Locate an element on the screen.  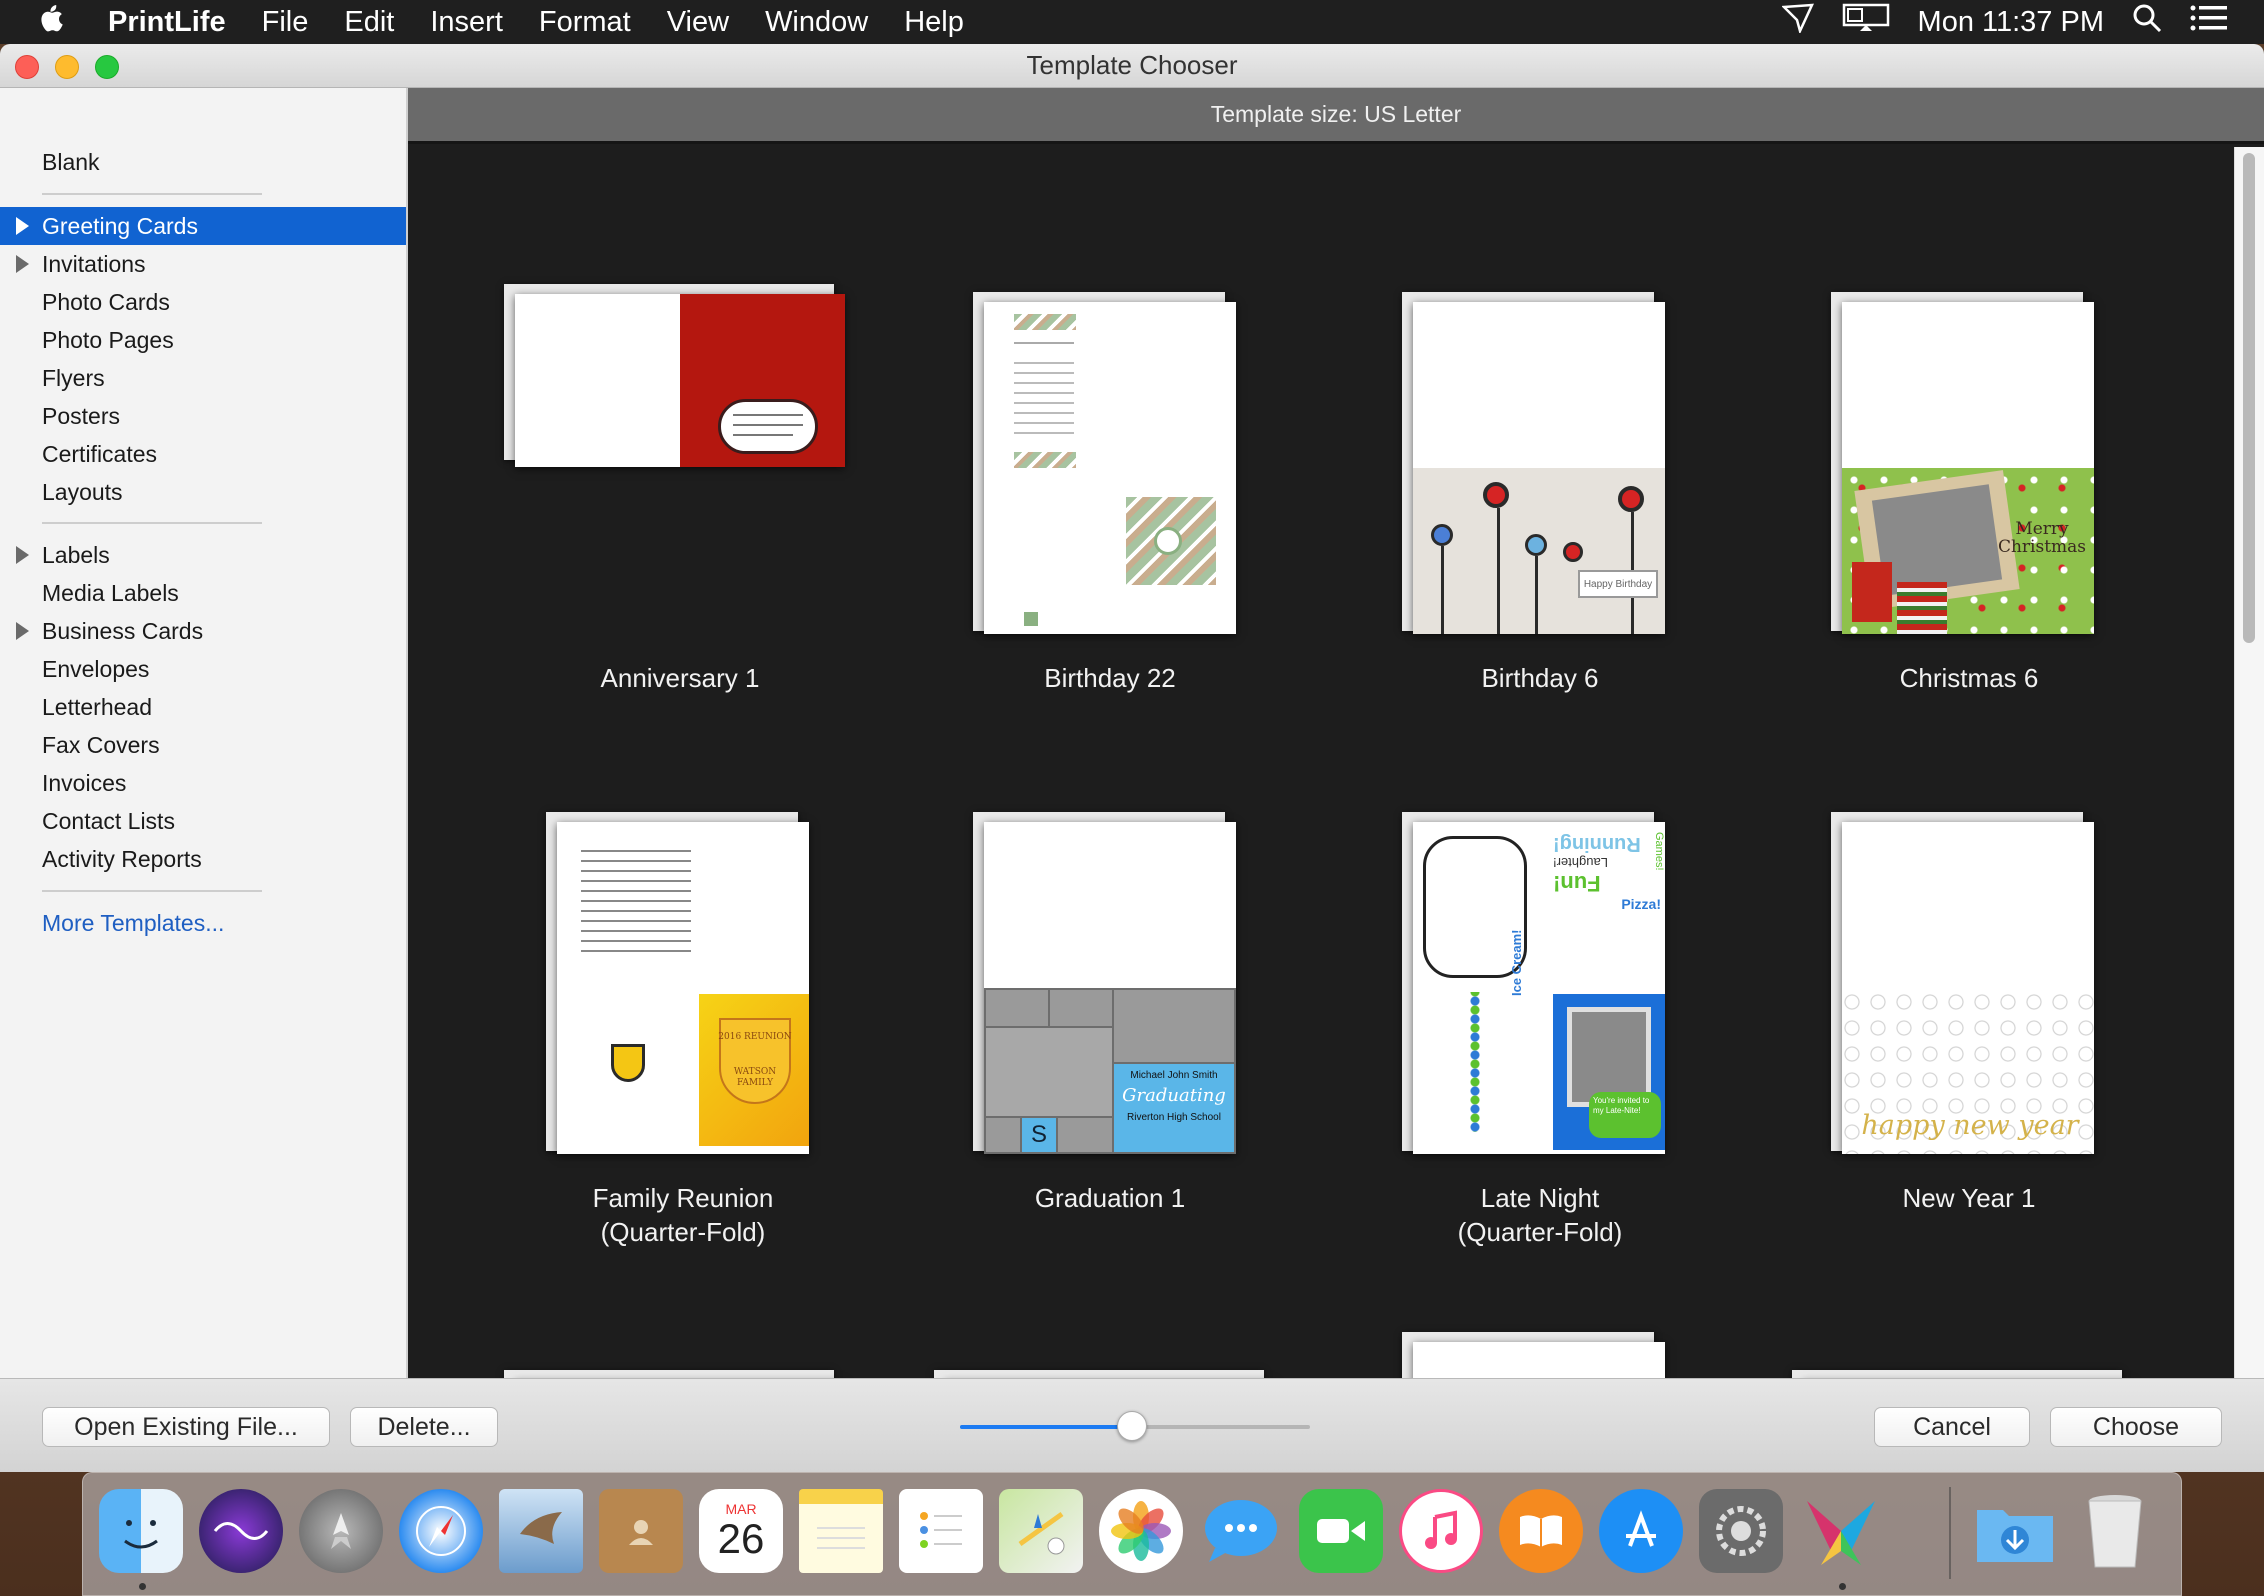
apple-menu-icon is located at coordinates (66, 22).